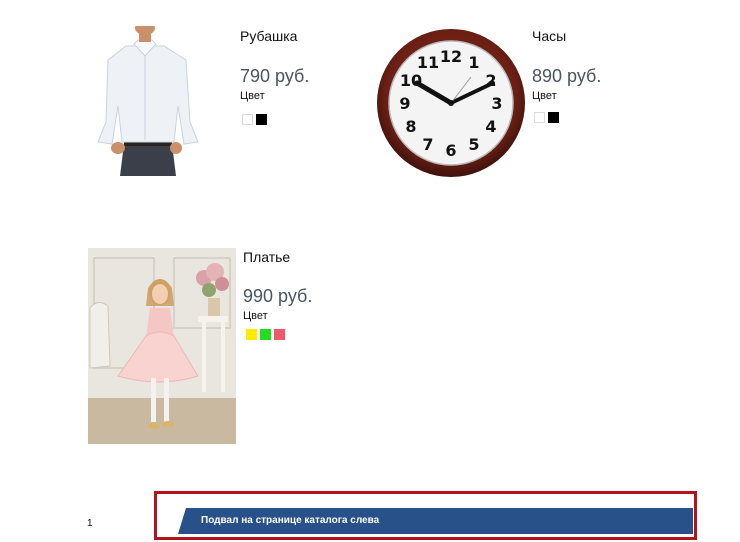  I want to click on product-price: 890 руб., so click(567, 76).